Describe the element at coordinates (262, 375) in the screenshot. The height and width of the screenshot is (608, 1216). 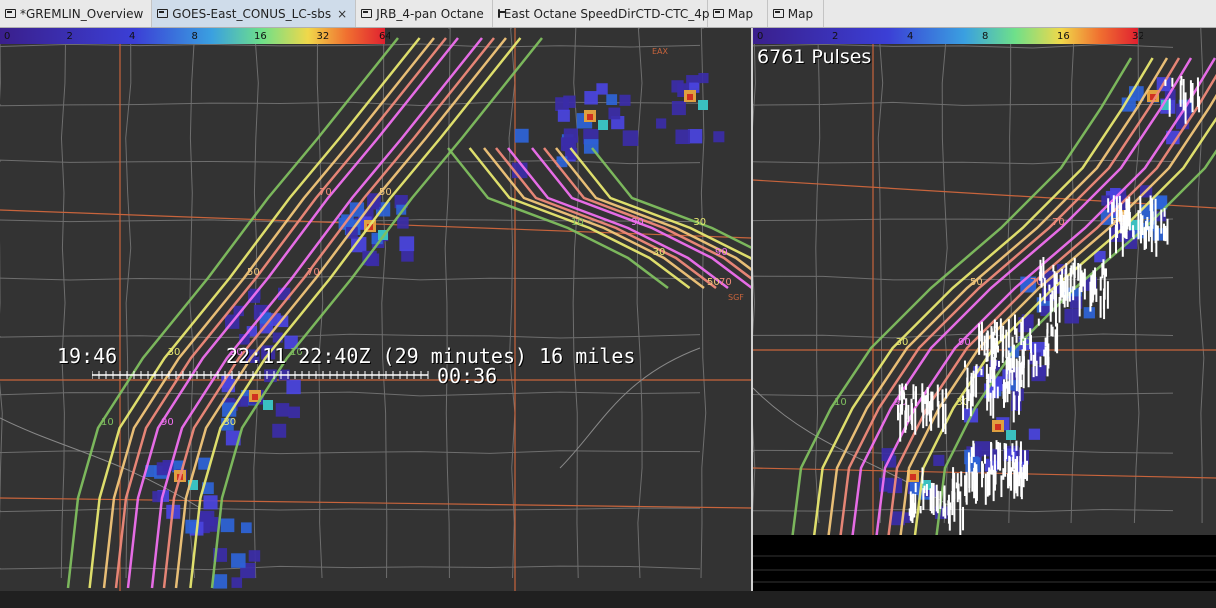
I see `distance-scale` at that location.